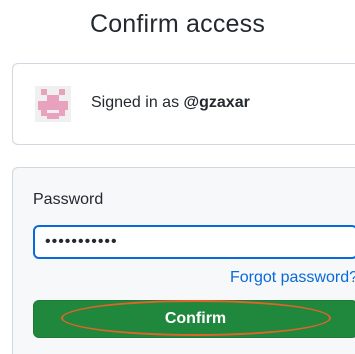 The height and width of the screenshot is (354, 355). What do you see at coordinates (194, 319) in the screenshot?
I see `confirm-button: Confirm` at bounding box center [194, 319].